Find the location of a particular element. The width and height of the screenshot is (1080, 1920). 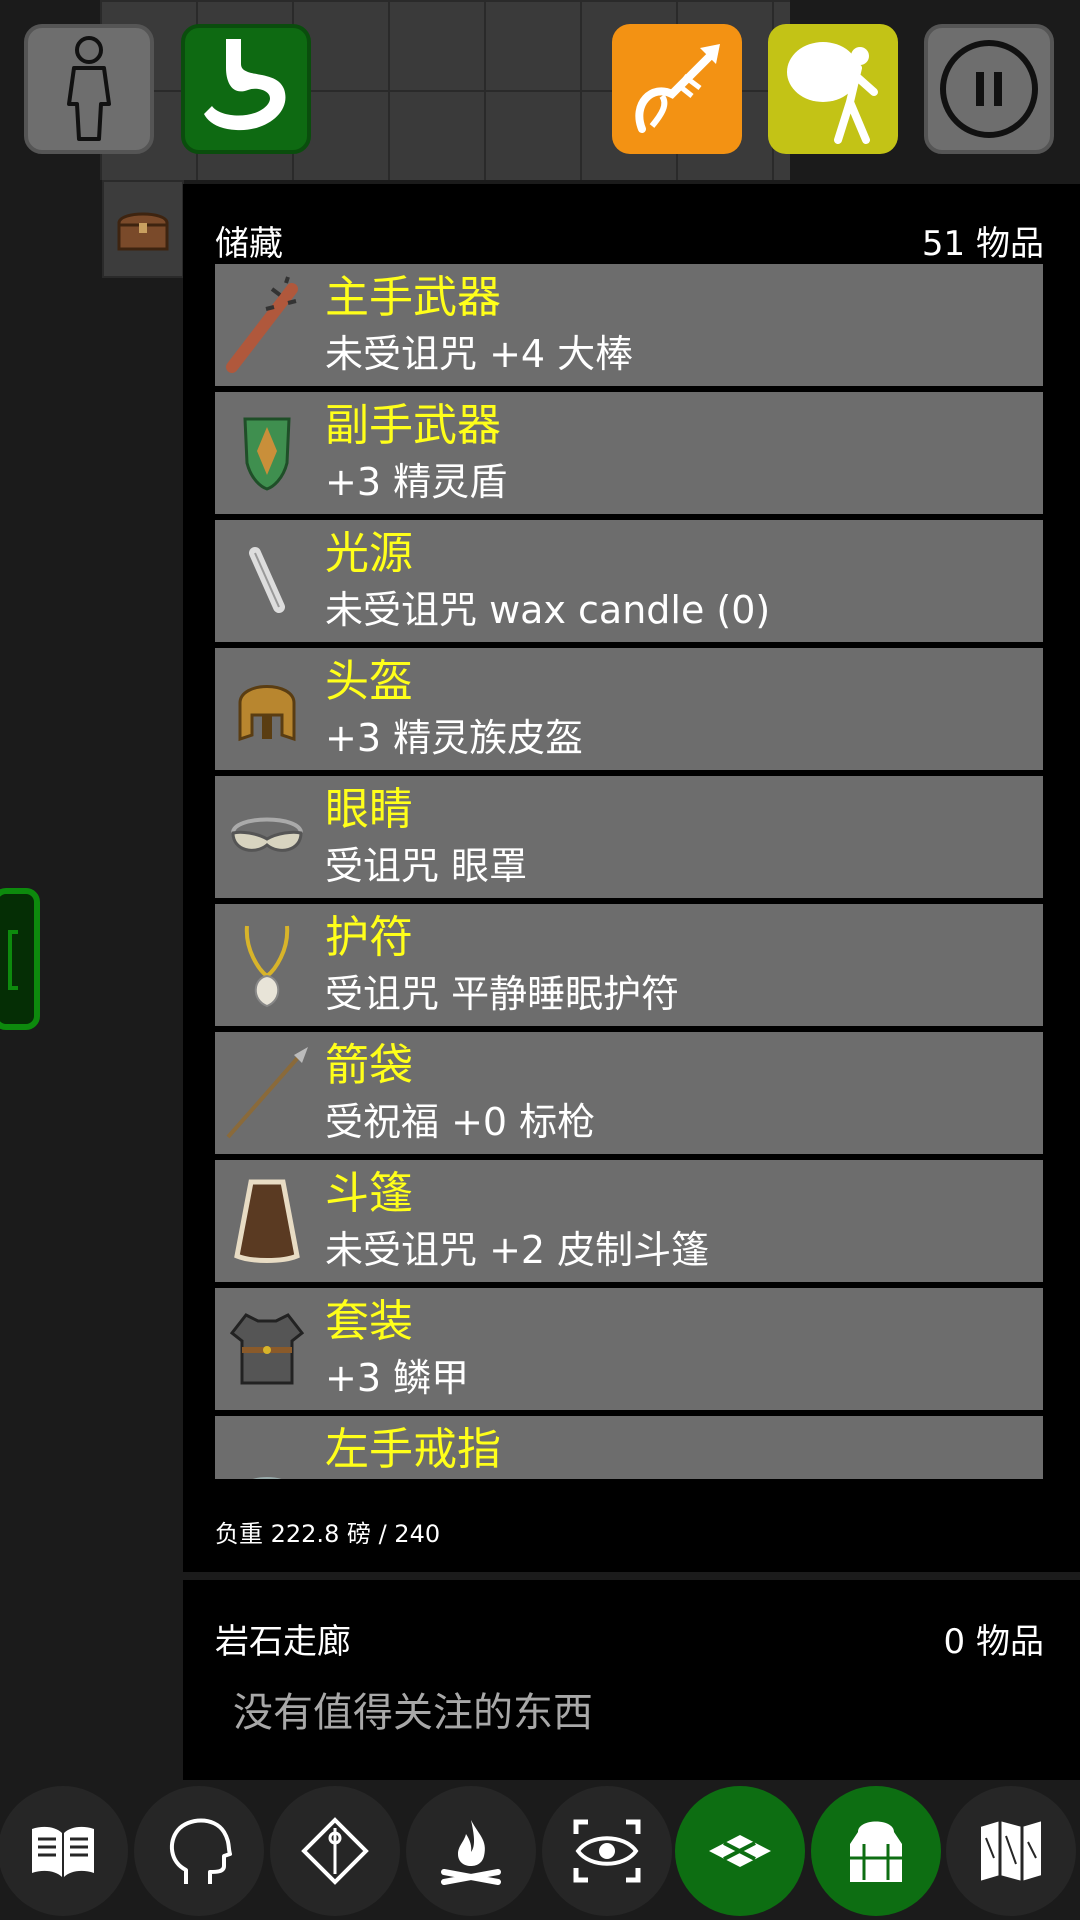

ground-empty-message: 没有值得关注的东西 is located at coordinates (413, 1713).